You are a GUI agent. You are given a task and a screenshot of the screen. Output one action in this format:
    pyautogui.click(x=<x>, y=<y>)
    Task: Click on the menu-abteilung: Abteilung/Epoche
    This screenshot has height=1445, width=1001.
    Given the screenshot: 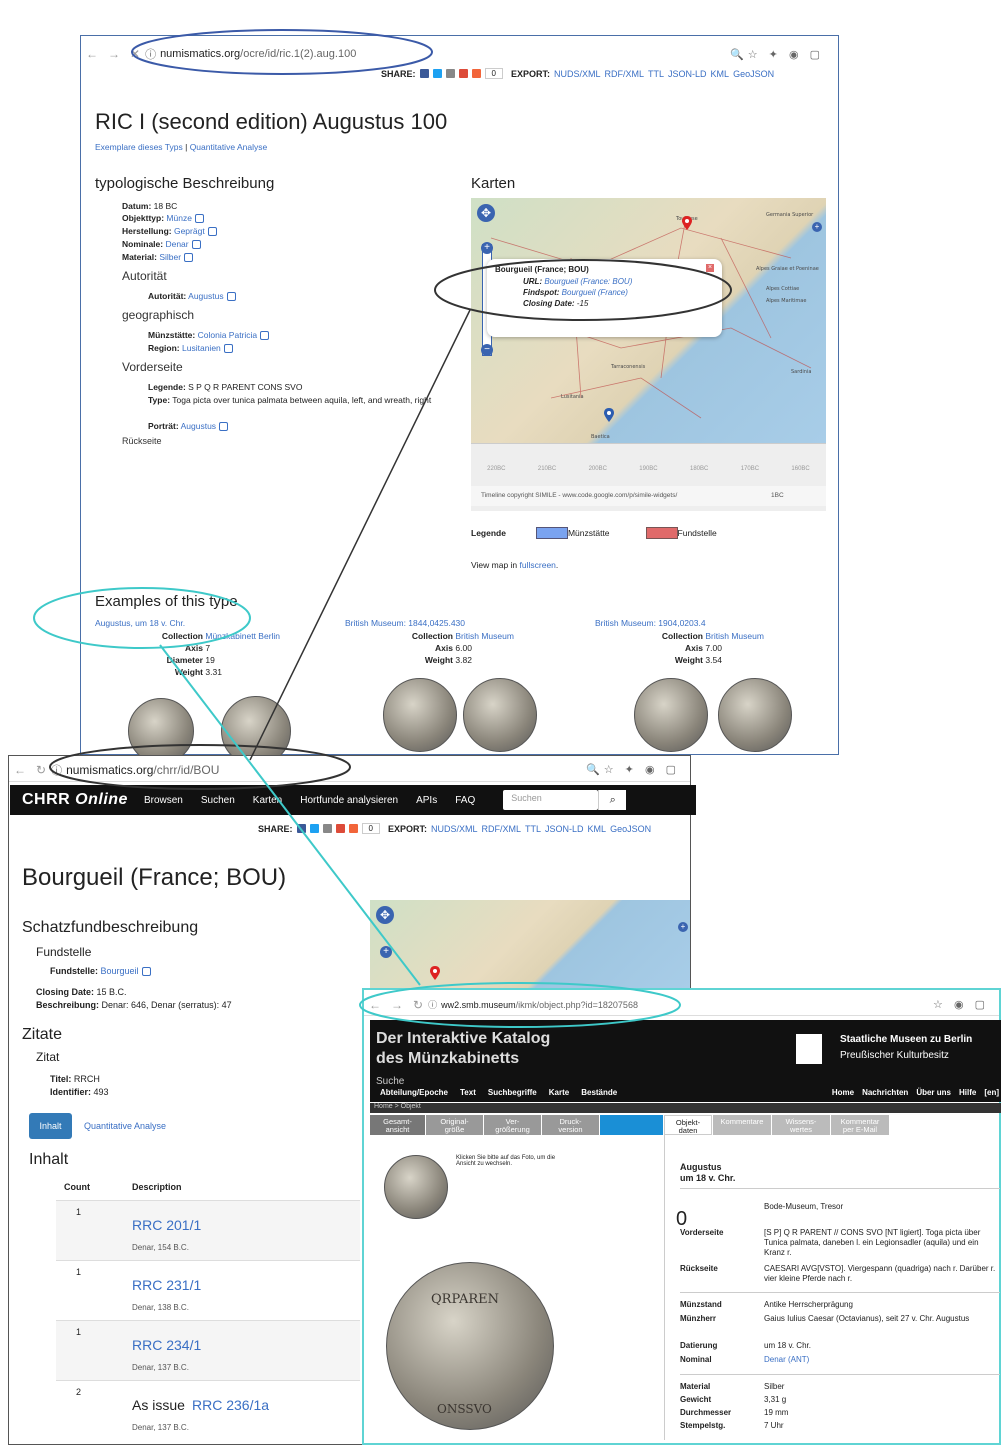 What is the action you would take?
    pyautogui.click(x=414, y=1092)
    